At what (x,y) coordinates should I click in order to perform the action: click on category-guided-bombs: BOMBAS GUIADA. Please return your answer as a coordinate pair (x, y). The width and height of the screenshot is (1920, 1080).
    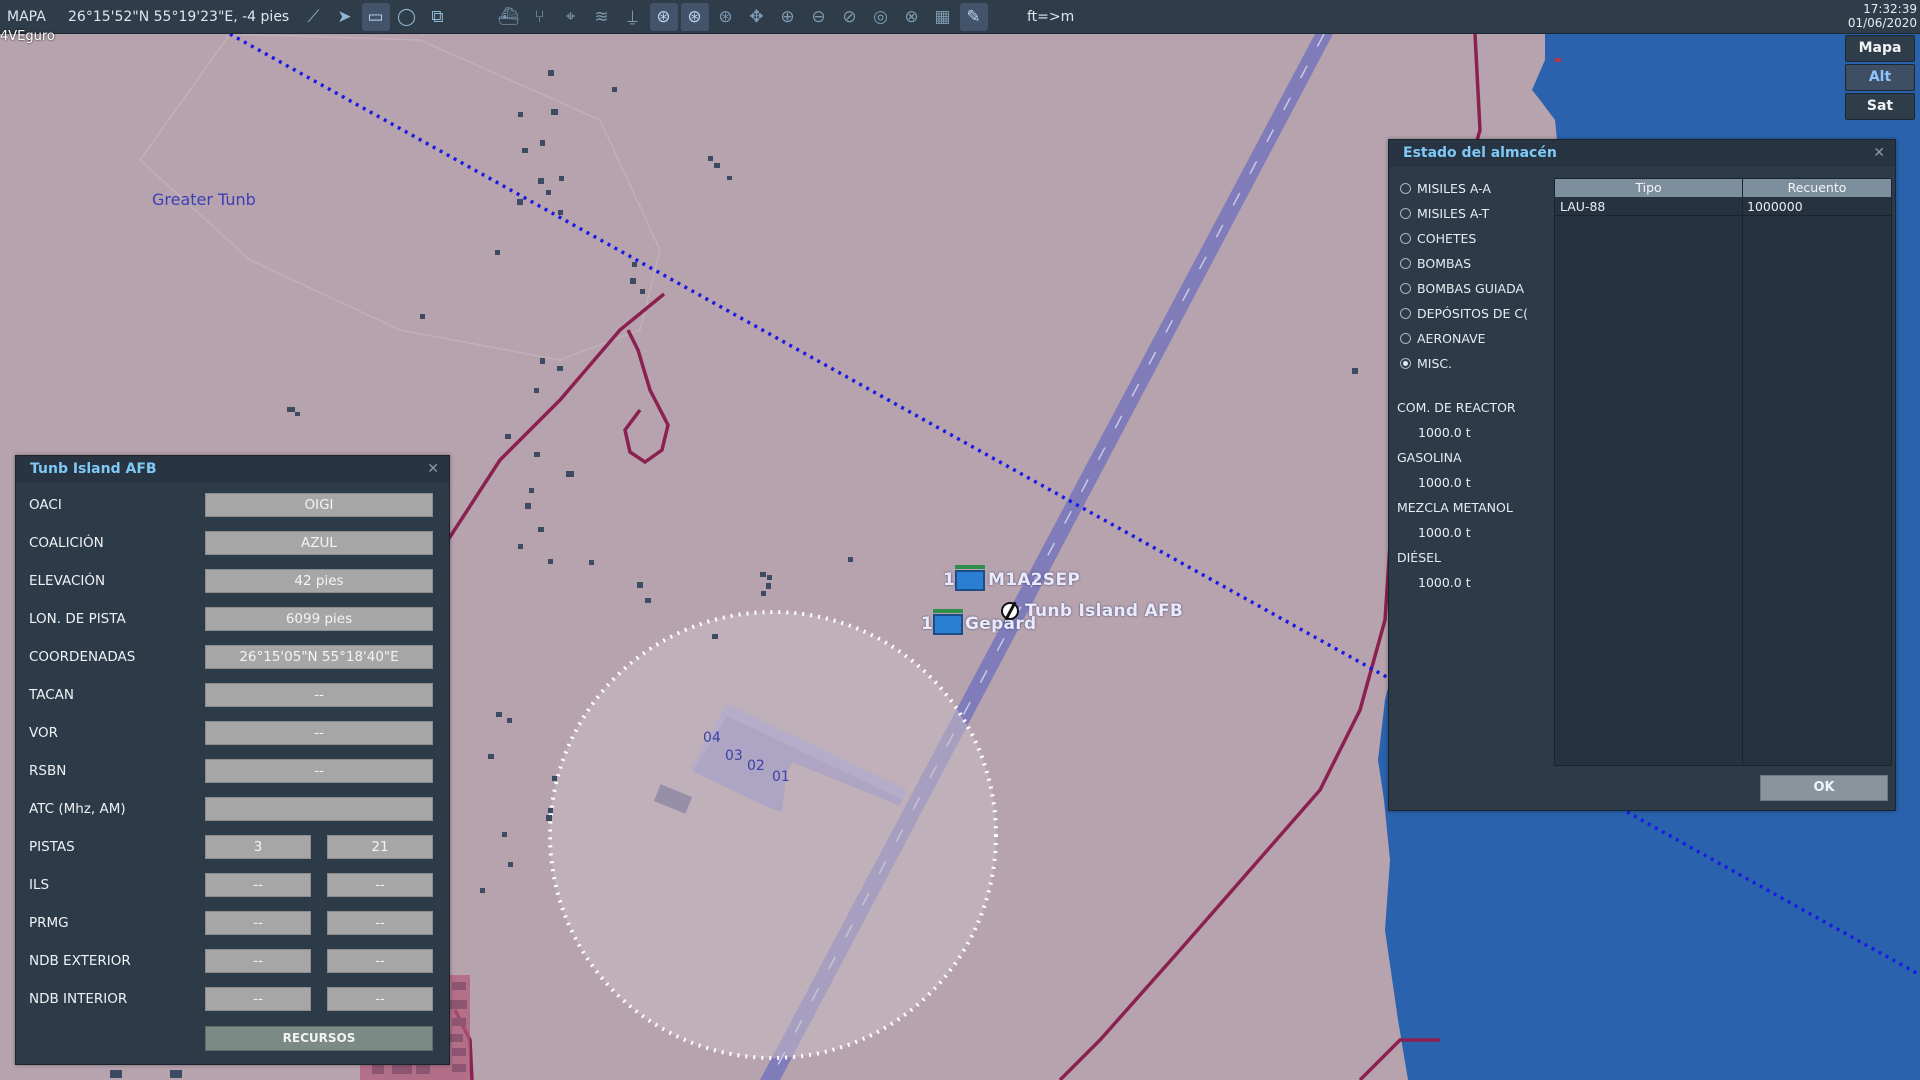
    Looking at the image, I should click on (1462, 288).